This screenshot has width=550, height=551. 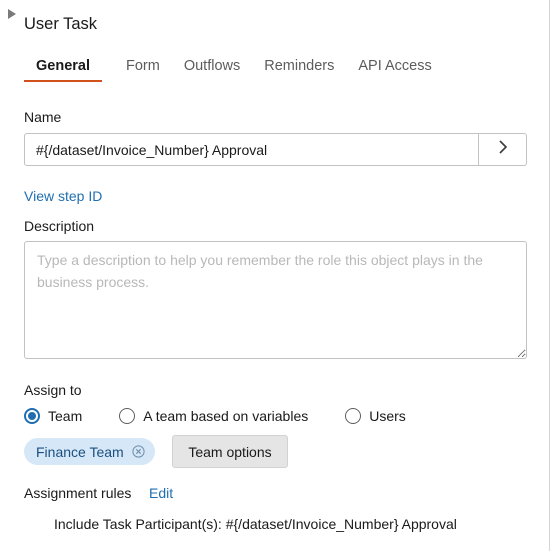 I want to click on radio-users, so click(x=353, y=416).